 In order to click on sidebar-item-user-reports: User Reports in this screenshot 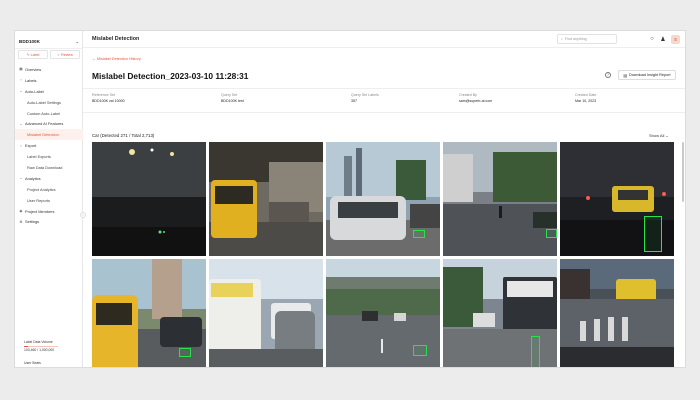, I will do `click(49, 200)`.